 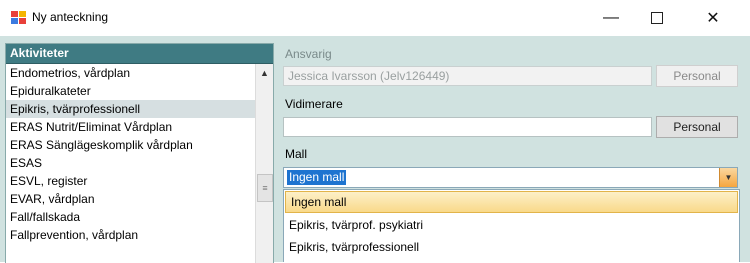 I want to click on app-icon, so click(x=18, y=17).